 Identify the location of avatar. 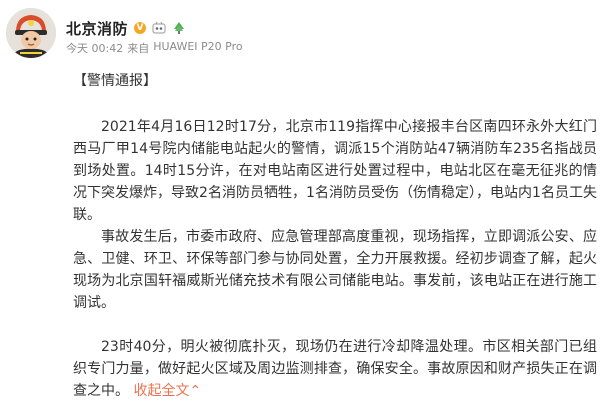
(31, 33).